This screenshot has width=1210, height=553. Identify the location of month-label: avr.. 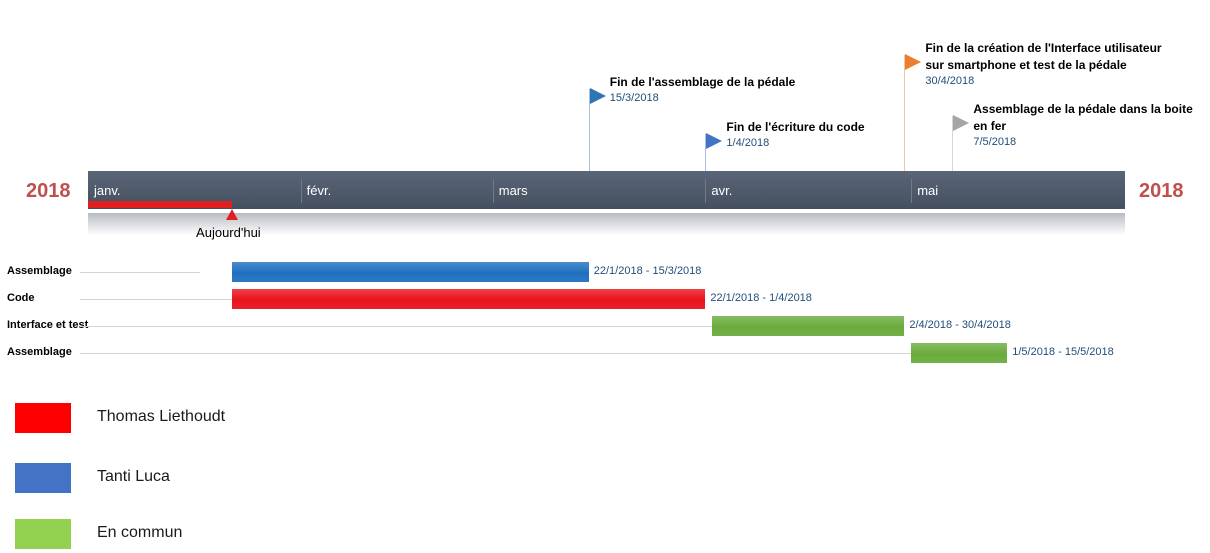
(722, 190).